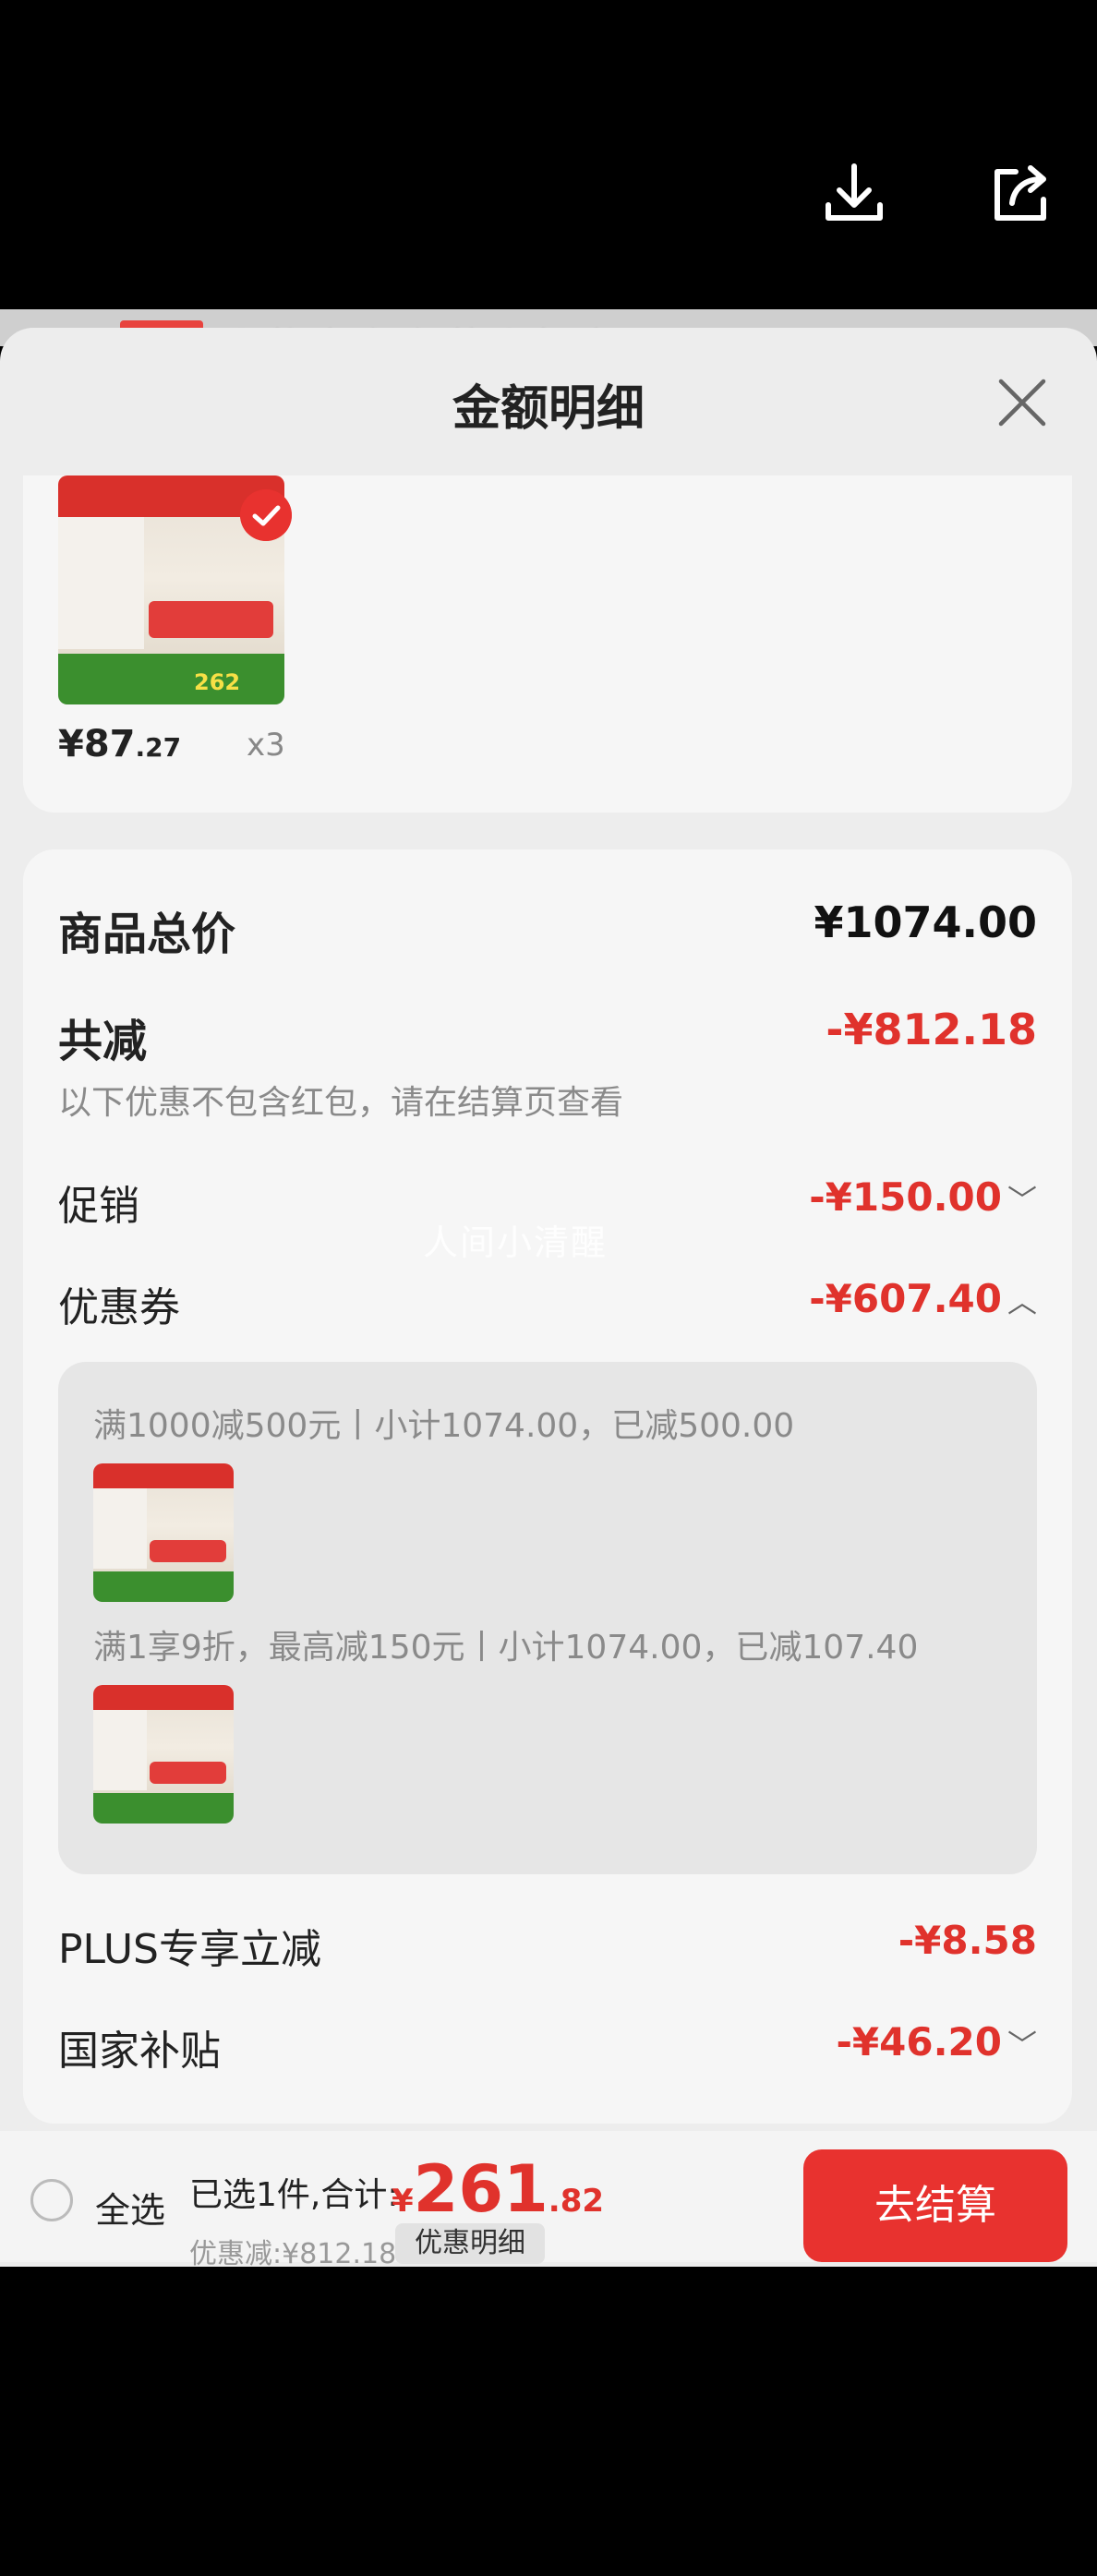 Image resolution: width=1097 pixels, height=2576 pixels. Describe the element at coordinates (470, 2243) in the screenshot. I see `discount-detail-button: 优惠明细` at that location.